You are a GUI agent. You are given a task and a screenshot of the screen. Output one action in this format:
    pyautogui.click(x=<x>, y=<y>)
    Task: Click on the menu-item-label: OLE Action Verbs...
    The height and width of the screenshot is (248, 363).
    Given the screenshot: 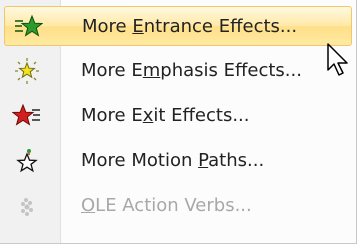 What is the action you would take?
    pyautogui.click(x=166, y=205)
    